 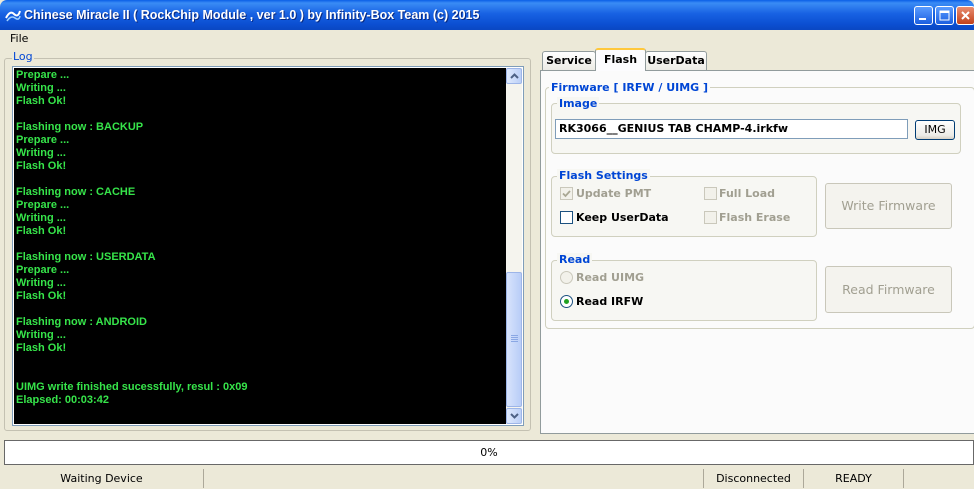 I want to click on maximize-icon, so click(x=944, y=15).